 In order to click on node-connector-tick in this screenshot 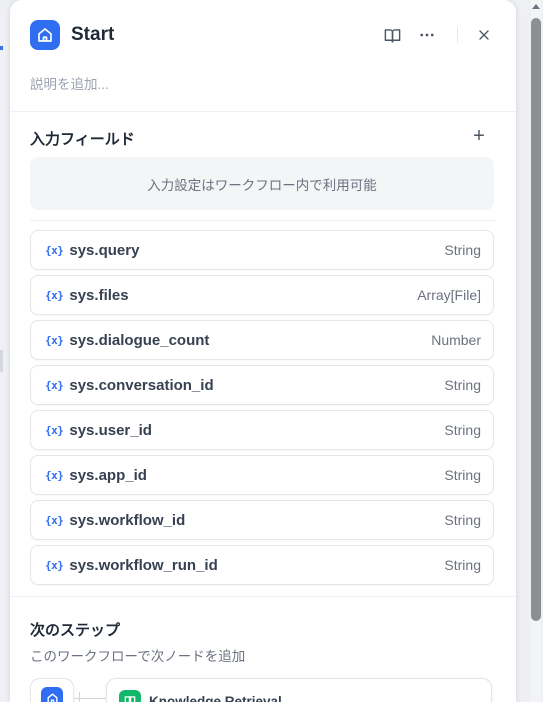, I will do `click(79, 697)`.